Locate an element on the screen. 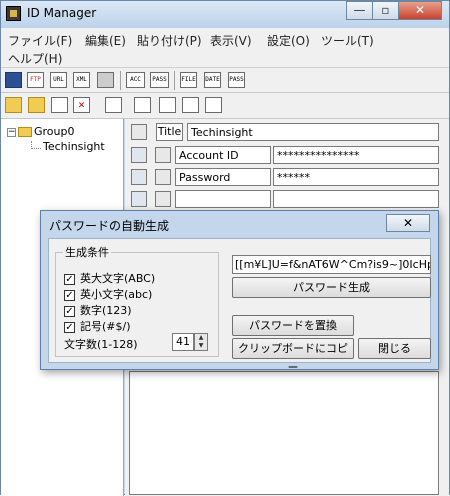 The height and width of the screenshot is (496, 450). option-symbols: ✓ 記号(#$/) is located at coordinates (97, 326).